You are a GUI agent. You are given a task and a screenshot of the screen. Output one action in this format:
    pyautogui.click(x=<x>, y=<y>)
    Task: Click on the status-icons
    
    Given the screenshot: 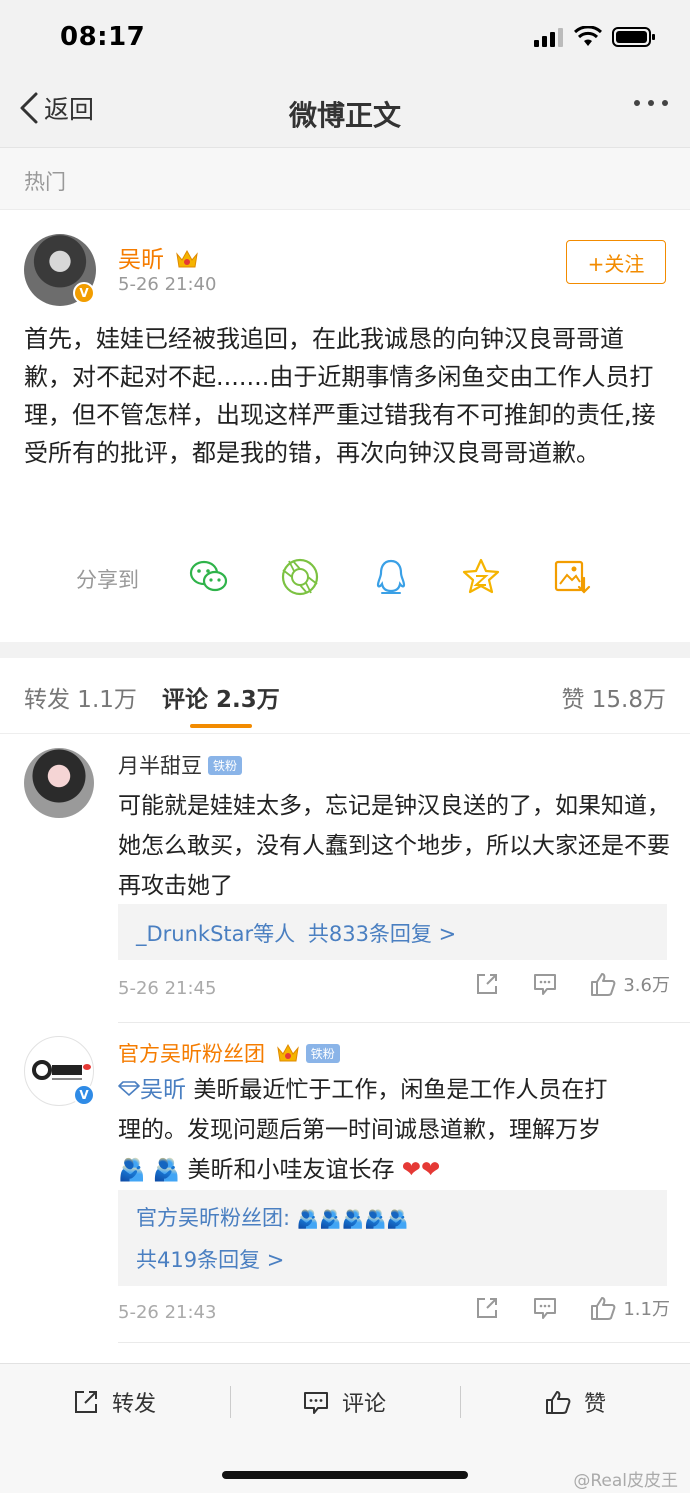 What is the action you would take?
    pyautogui.click(x=595, y=37)
    